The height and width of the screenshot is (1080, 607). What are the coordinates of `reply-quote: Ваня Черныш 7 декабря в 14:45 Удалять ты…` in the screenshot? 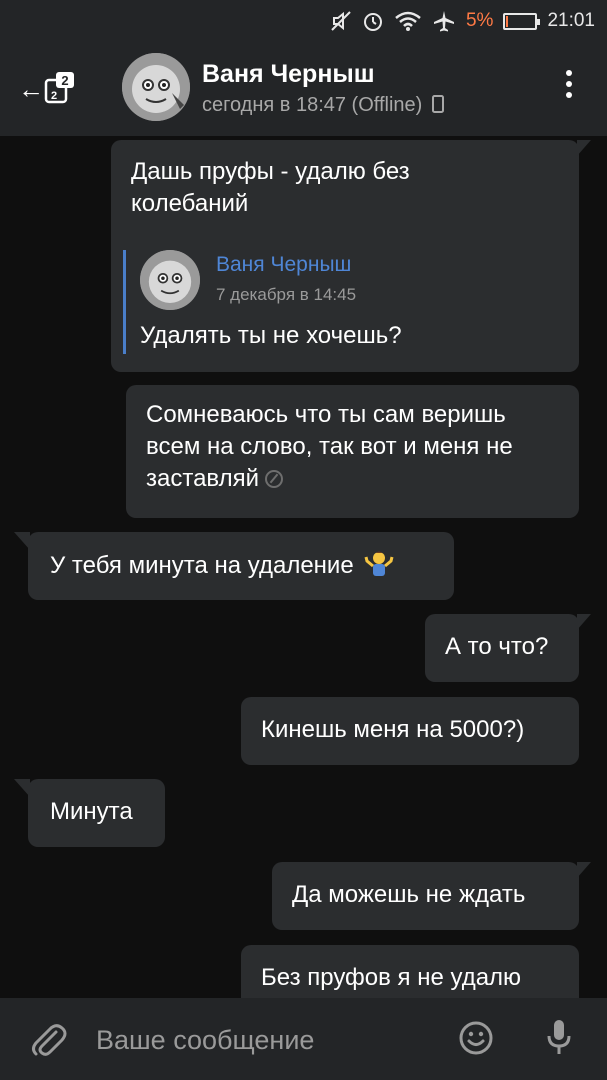 It's located at (343, 302).